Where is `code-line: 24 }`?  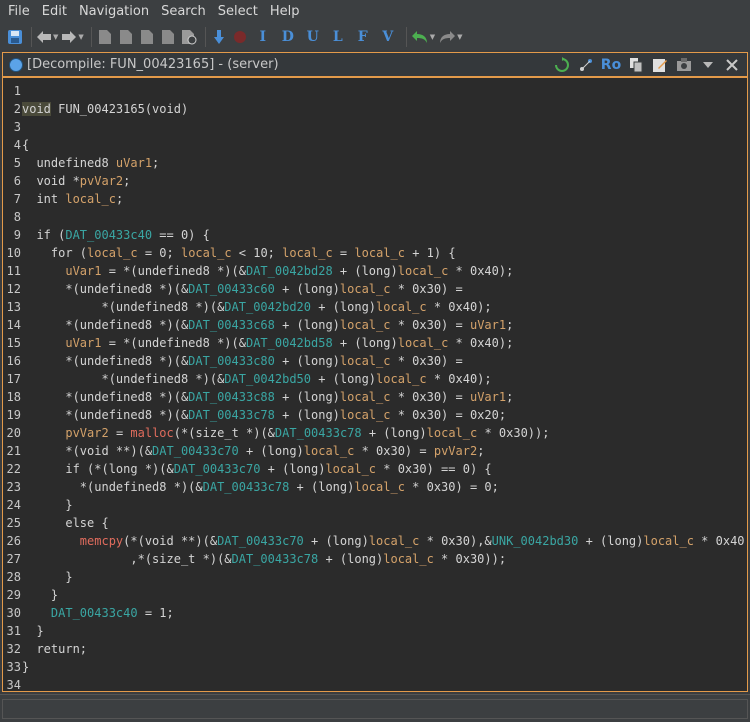 code-line: 24 } is located at coordinates (375, 505).